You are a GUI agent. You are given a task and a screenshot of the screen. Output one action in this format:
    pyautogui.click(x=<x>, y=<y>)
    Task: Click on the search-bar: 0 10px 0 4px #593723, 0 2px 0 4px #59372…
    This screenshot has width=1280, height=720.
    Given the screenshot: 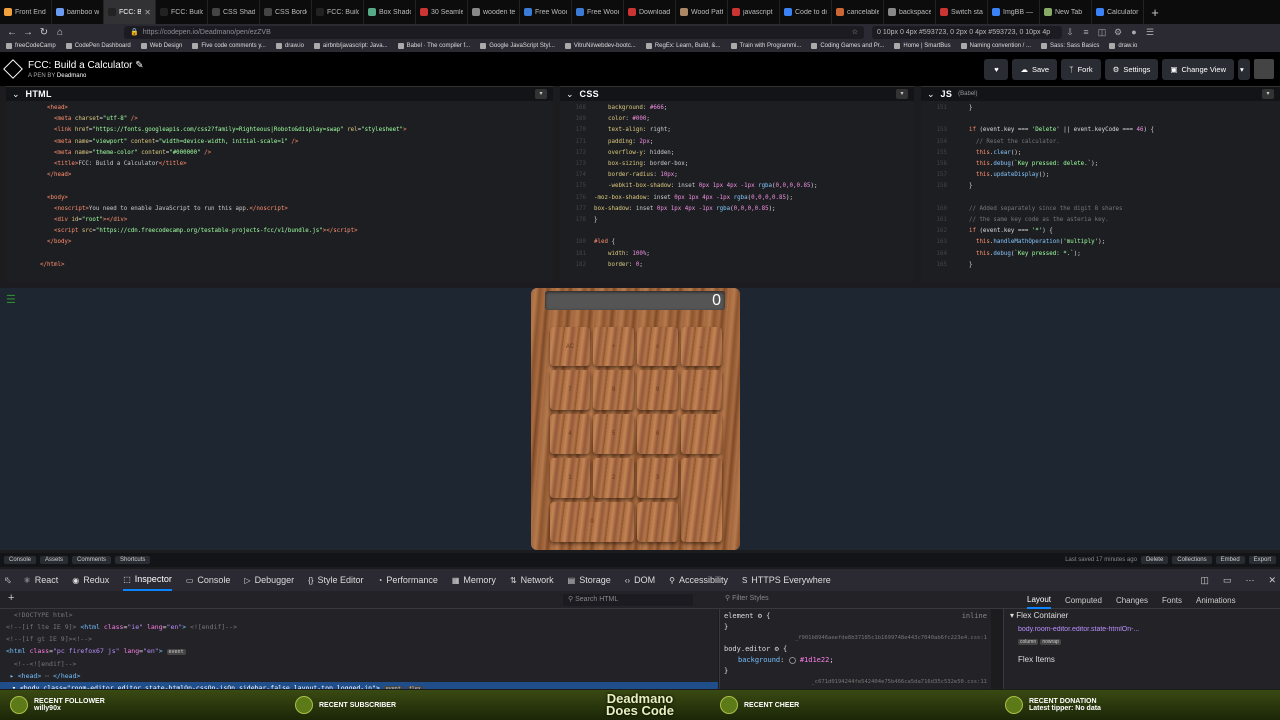 What is the action you would take?
    pyautogui.click(x=967, y=32)
    